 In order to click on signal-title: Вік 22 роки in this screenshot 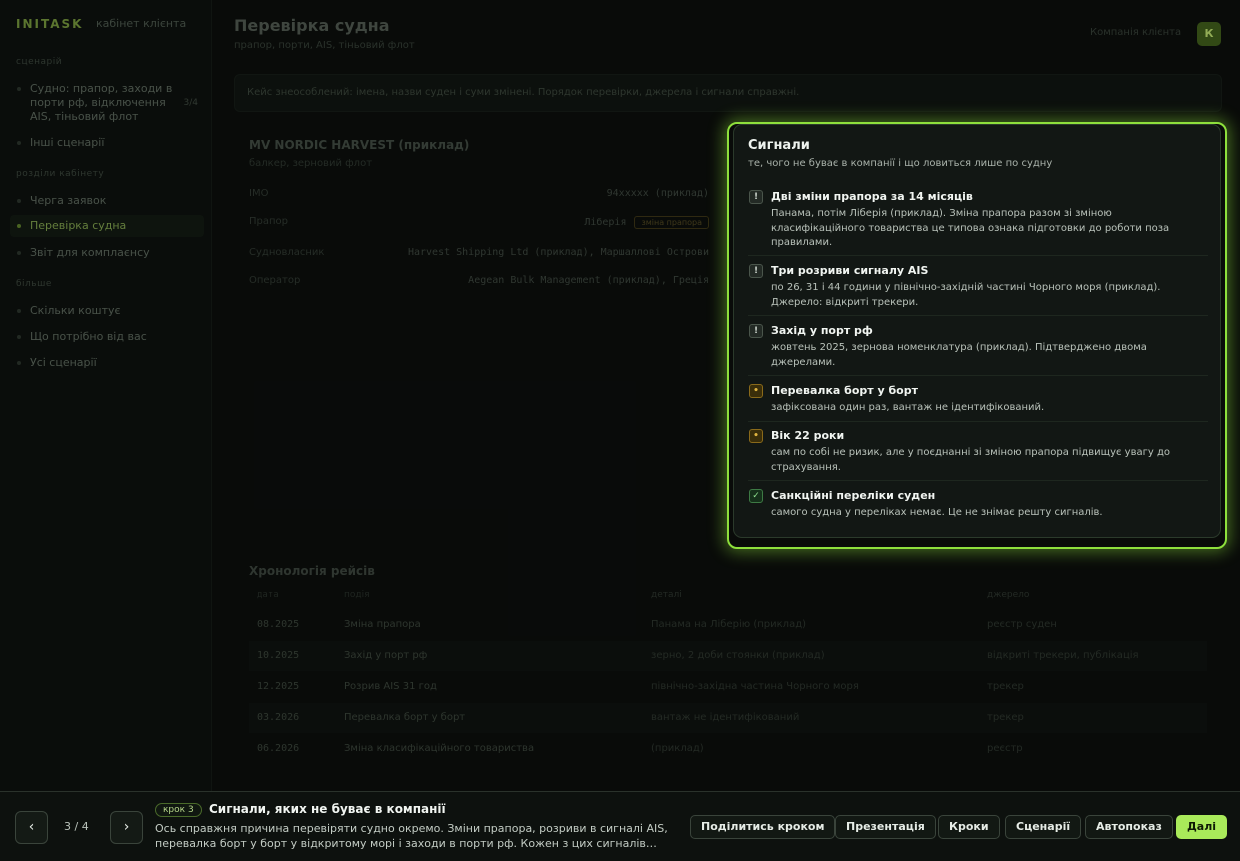, I will do `click(808, 435)`.